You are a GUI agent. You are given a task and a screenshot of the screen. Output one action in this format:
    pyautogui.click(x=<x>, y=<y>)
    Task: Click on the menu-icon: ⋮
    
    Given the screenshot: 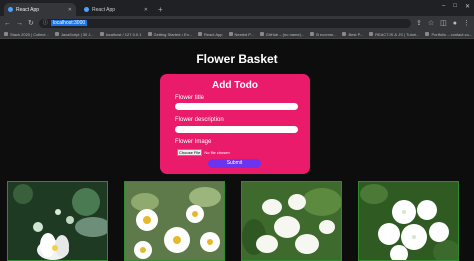 What is the action you would take?
    pyautogui.click(x=466, y=23)
    